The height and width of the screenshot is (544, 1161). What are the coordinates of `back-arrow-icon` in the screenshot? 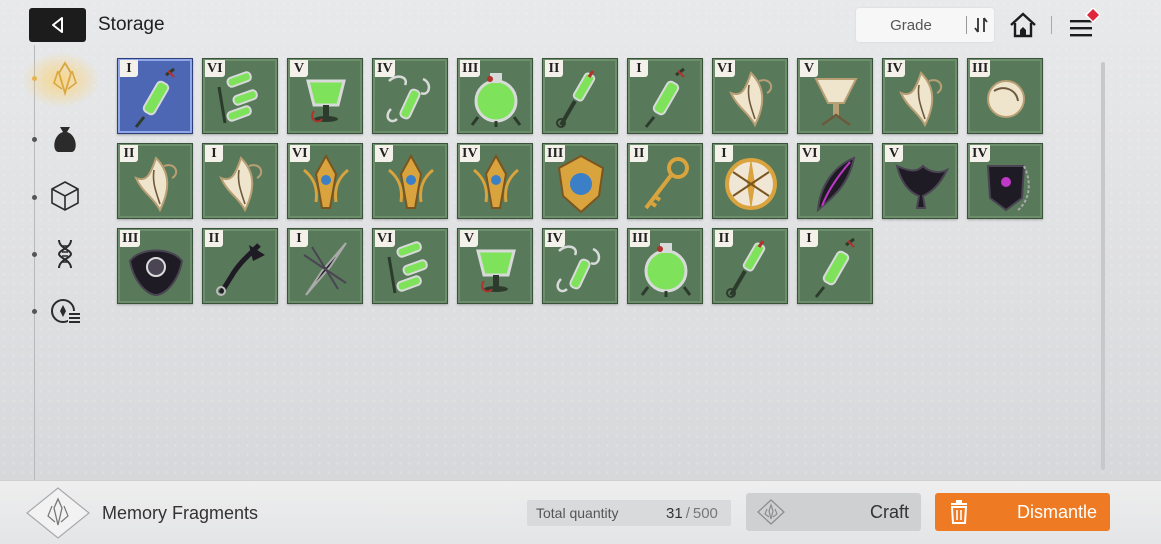 It's located at (57, 25).